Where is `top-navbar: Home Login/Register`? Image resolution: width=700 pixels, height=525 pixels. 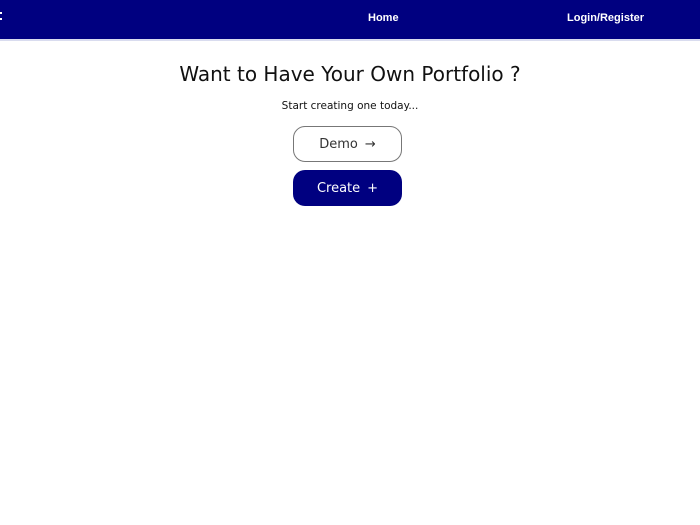 top-navbar: Home Login/Register is located at coordinates (350, 20).